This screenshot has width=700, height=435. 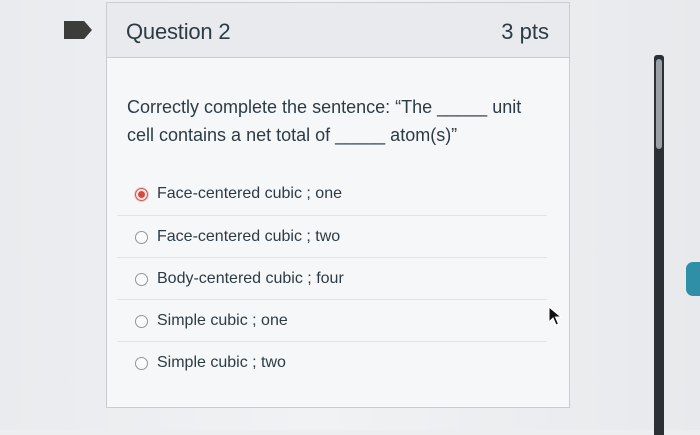 I want to click on question-header: Question 2 3 pts, so click(x=338, y=30).